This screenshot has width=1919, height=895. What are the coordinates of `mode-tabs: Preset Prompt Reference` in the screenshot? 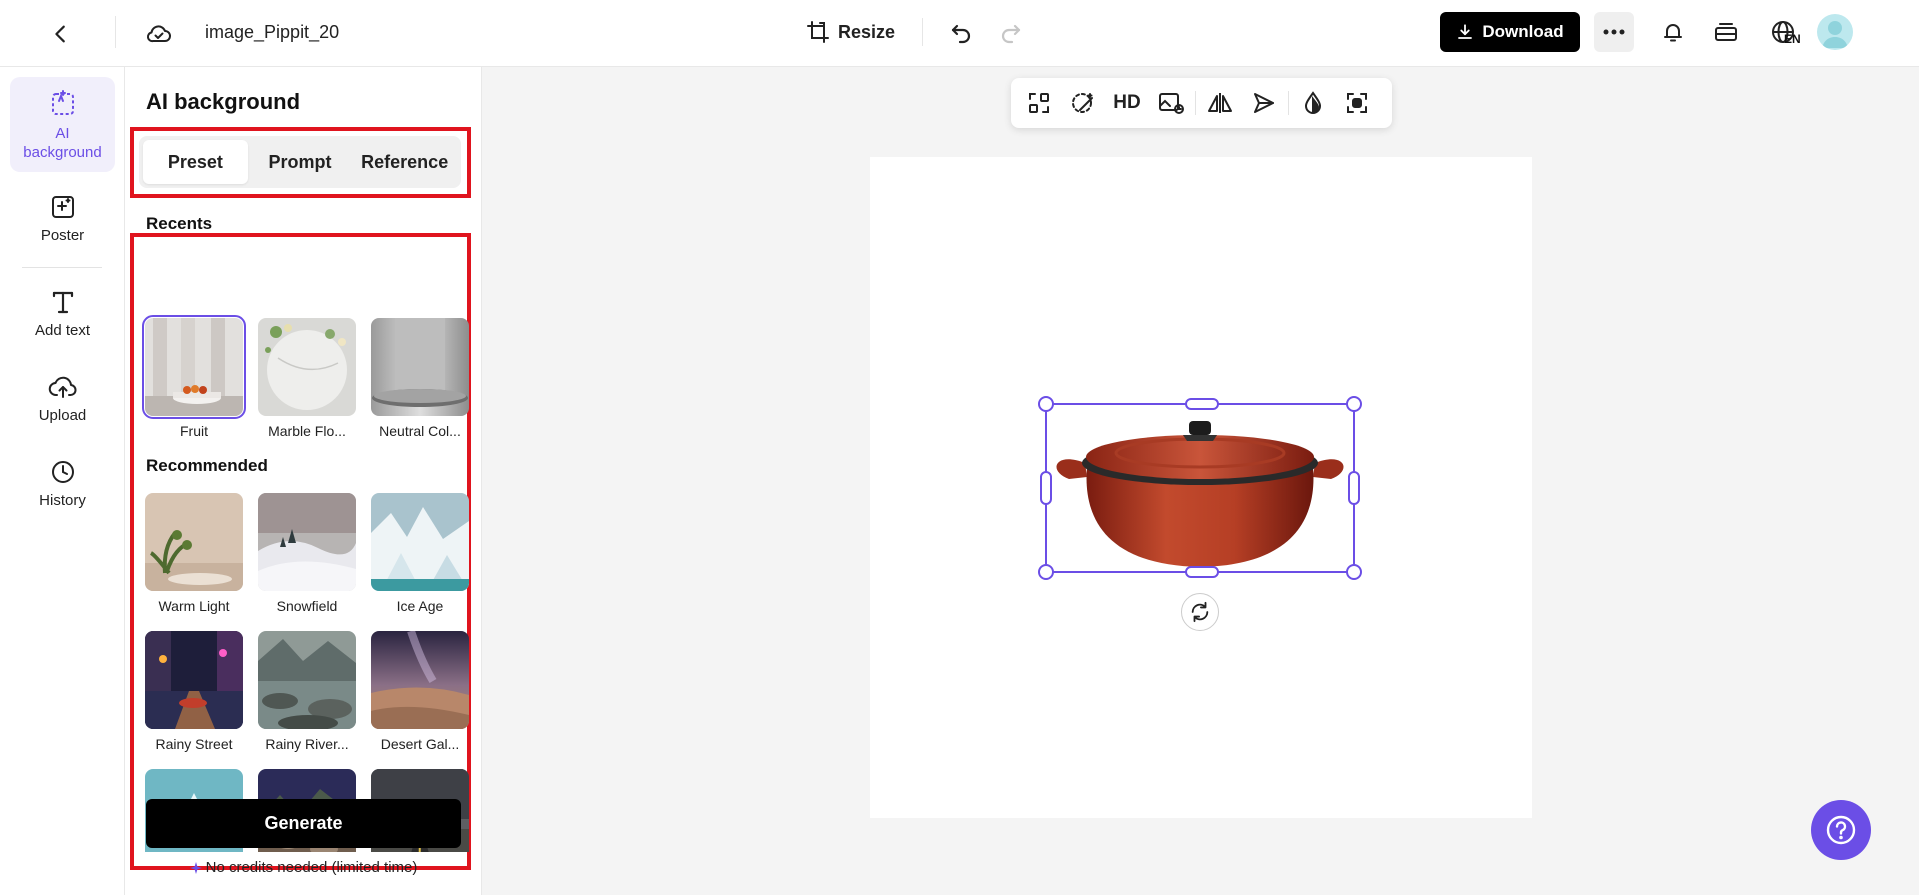 It's located at (300, 162).